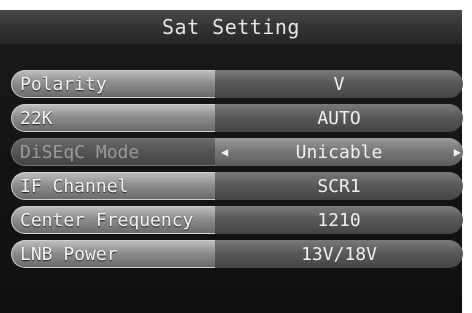 This screenshot has height=313, width=472. I want to click on menu-item-lnb-power: LNB Power 13V/18V, so click(237, 254).